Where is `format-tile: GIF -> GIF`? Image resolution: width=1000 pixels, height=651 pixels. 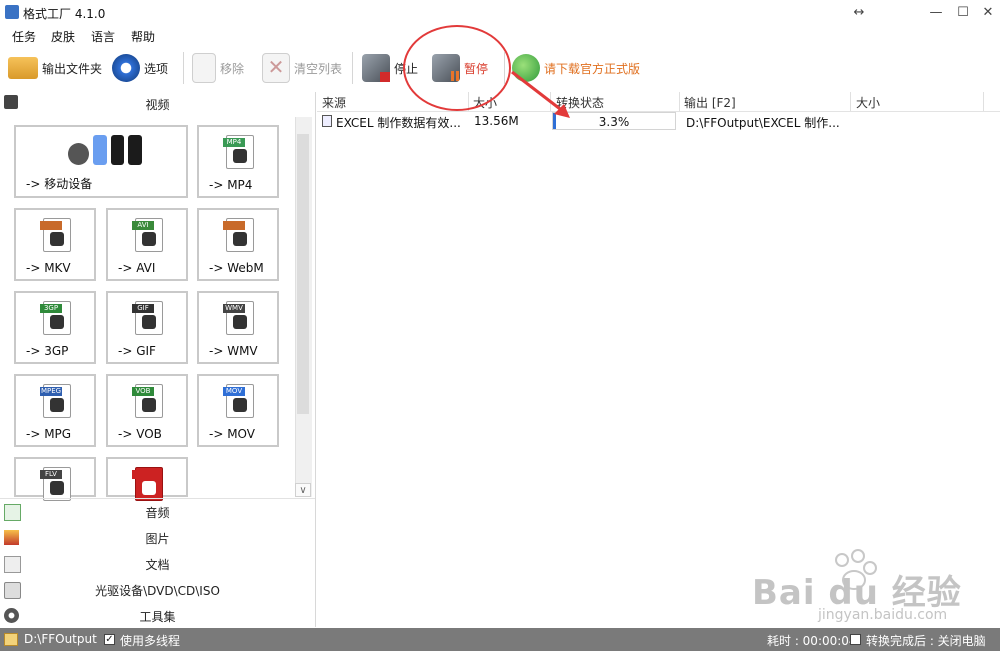
format-tile: GIF -> GIF is located at coordinates (147, 327).